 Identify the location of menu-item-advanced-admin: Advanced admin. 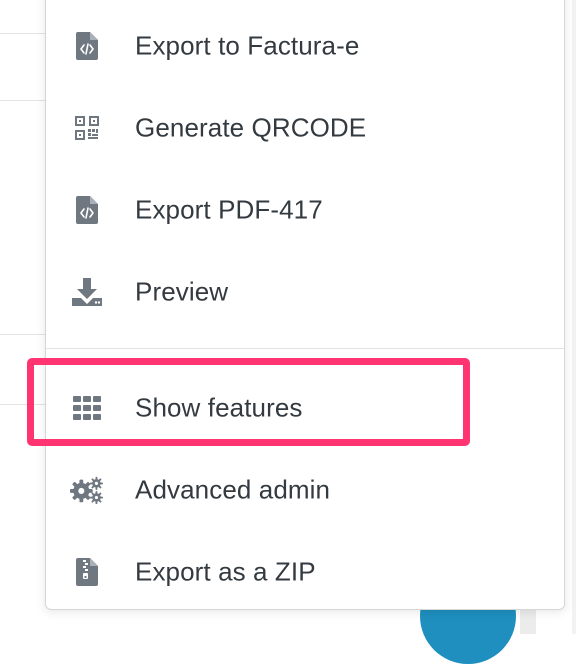
(305, 490).